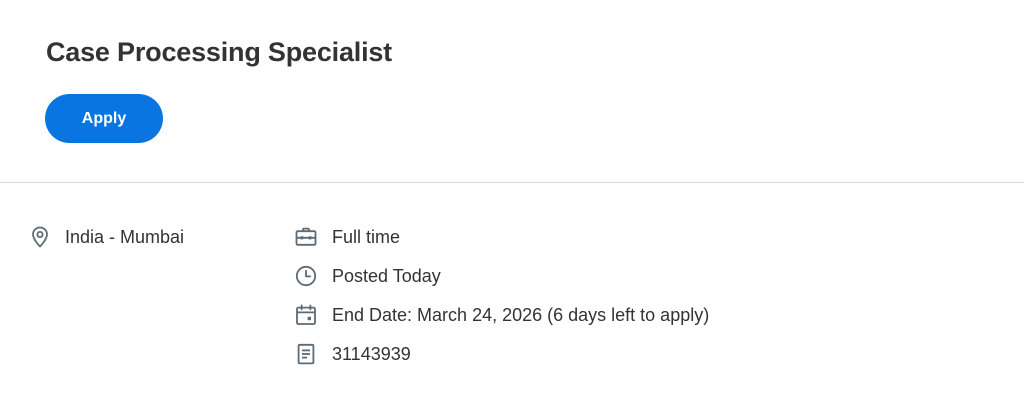  What do you see at coordinates (512, 182) in the screenshot?
I see `section-divider` at bounding box center [512, 182].